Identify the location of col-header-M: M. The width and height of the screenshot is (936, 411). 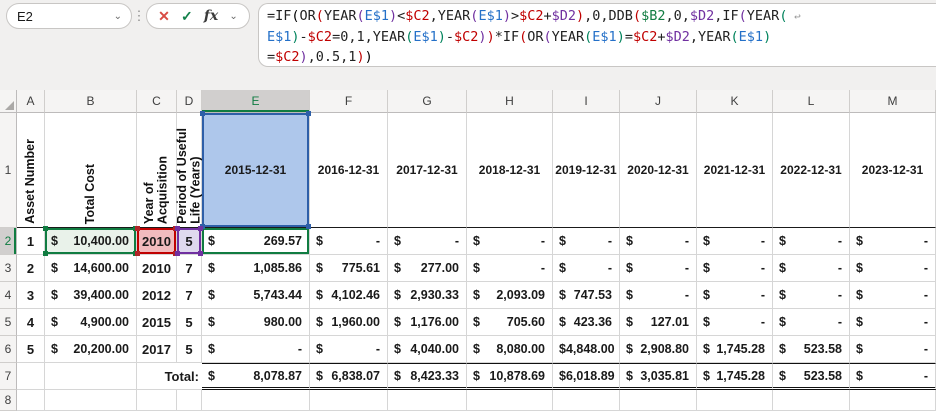
(893, 101).